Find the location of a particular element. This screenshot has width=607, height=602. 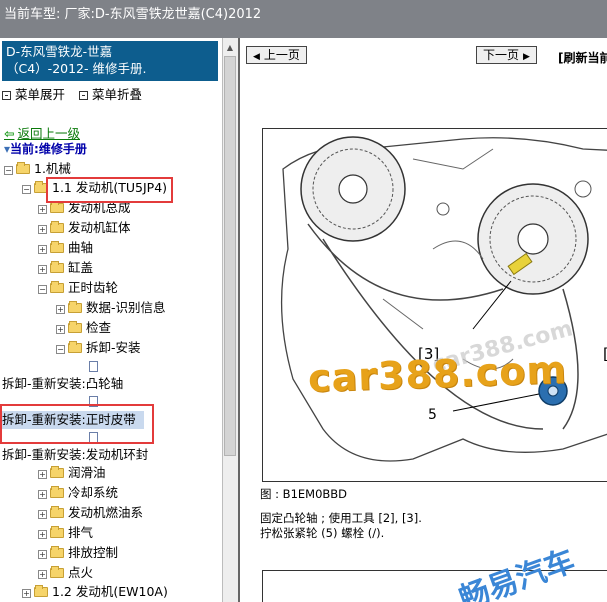

tree-item-label: 排气 is located at coordinates (81, 532).